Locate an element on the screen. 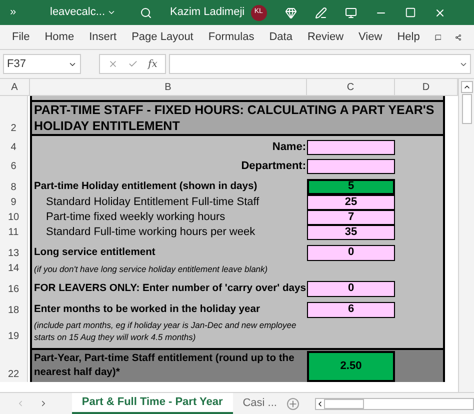 Image resolution: width=474 pixels, height=414 pixels. ribbon-tab: Page Layout is located at coordinates (163, 37).